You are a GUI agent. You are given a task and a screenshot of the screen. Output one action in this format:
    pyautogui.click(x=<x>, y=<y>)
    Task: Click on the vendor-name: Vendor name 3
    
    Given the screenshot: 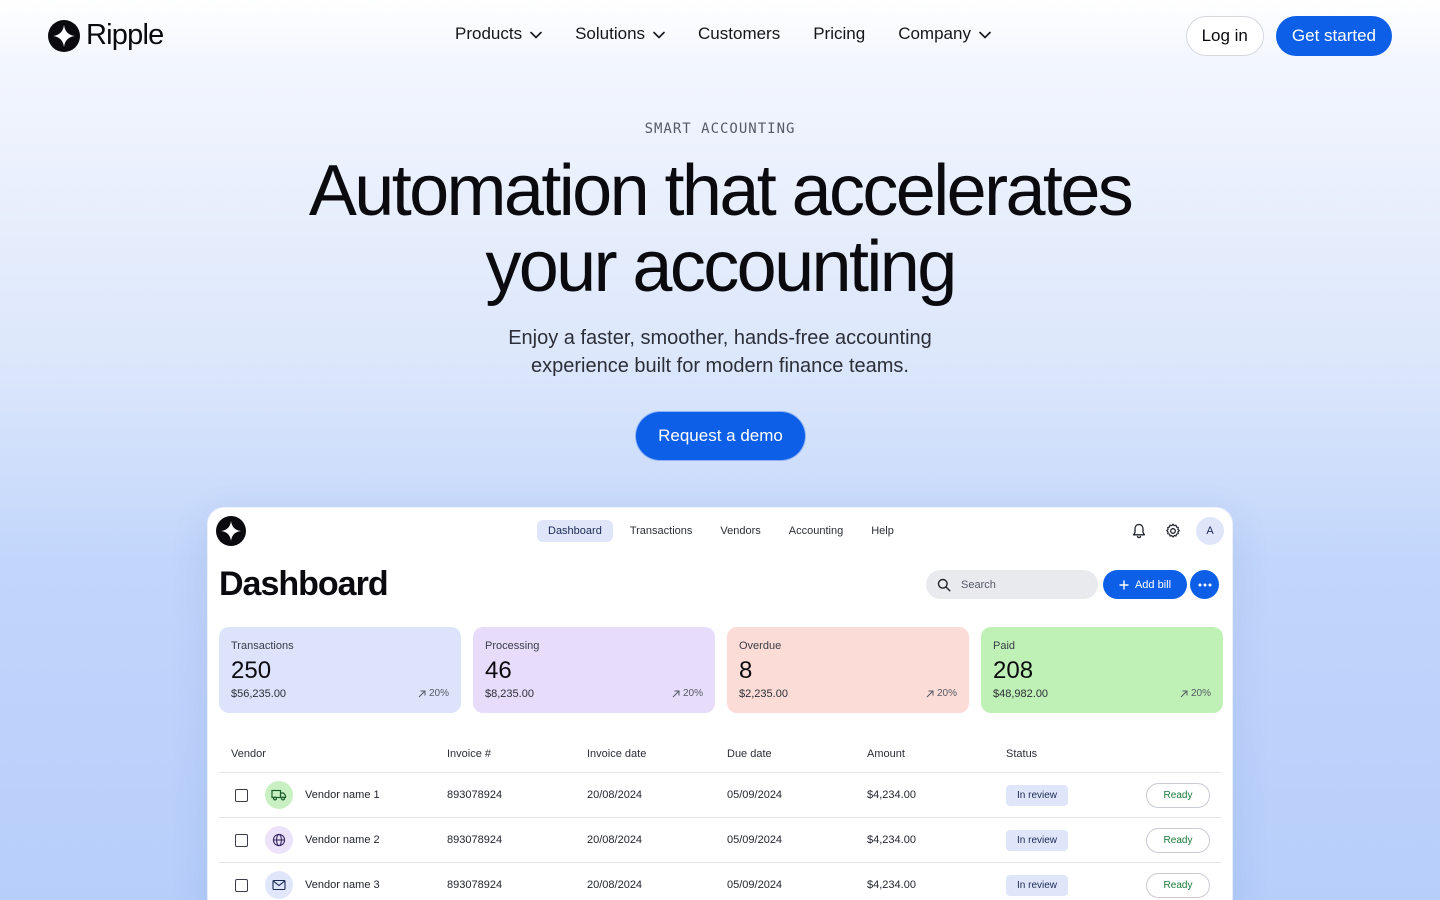 What is the action you would take?
    pyautogui.click(x=342, y=885)
    